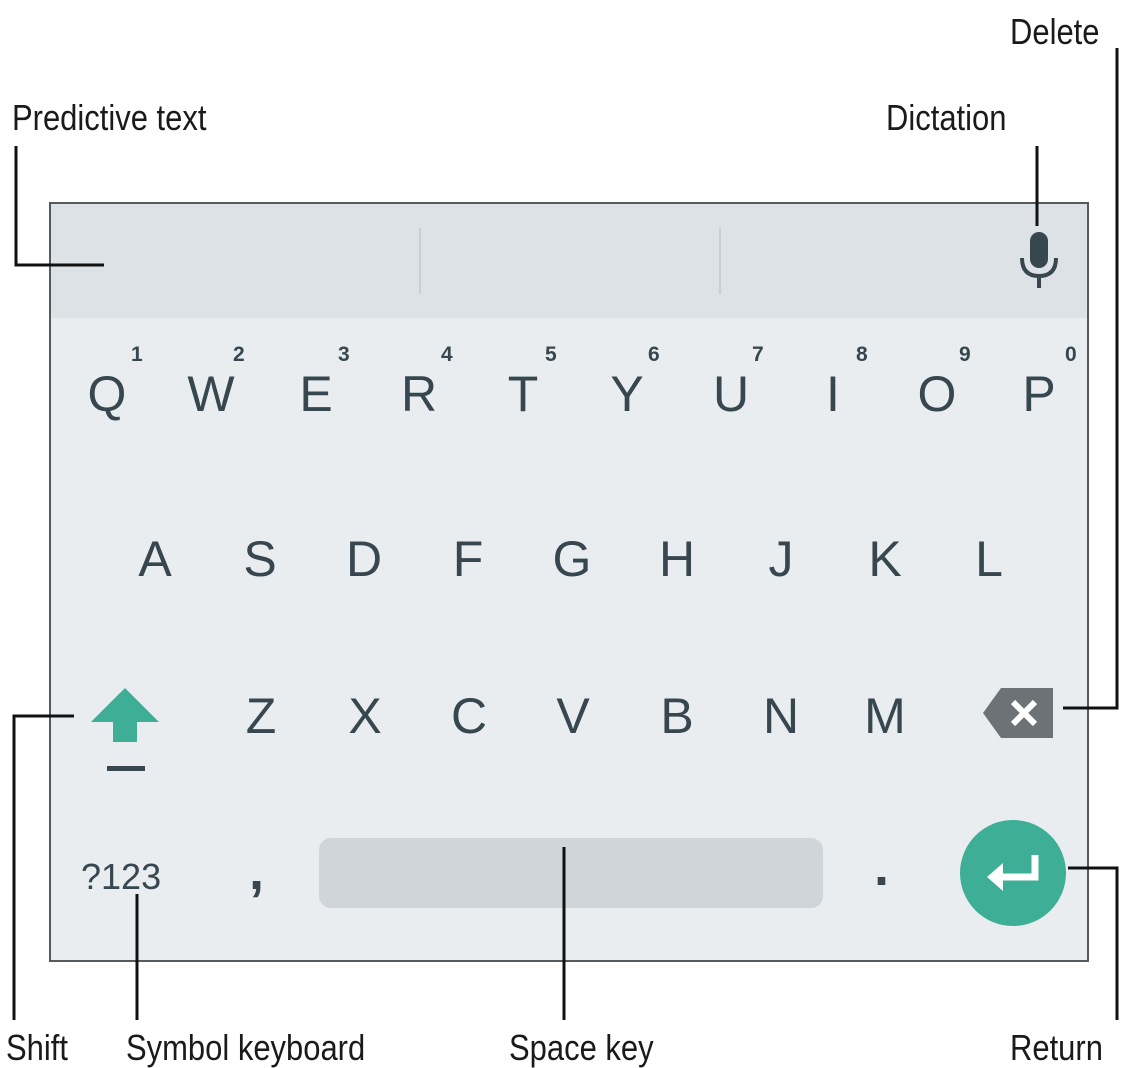 The height and width of the screenshot is (1068, 1125). Describe the element at coordinates (59, 206) in the screenshot. I see `leader-line-predictive-text` at that location.